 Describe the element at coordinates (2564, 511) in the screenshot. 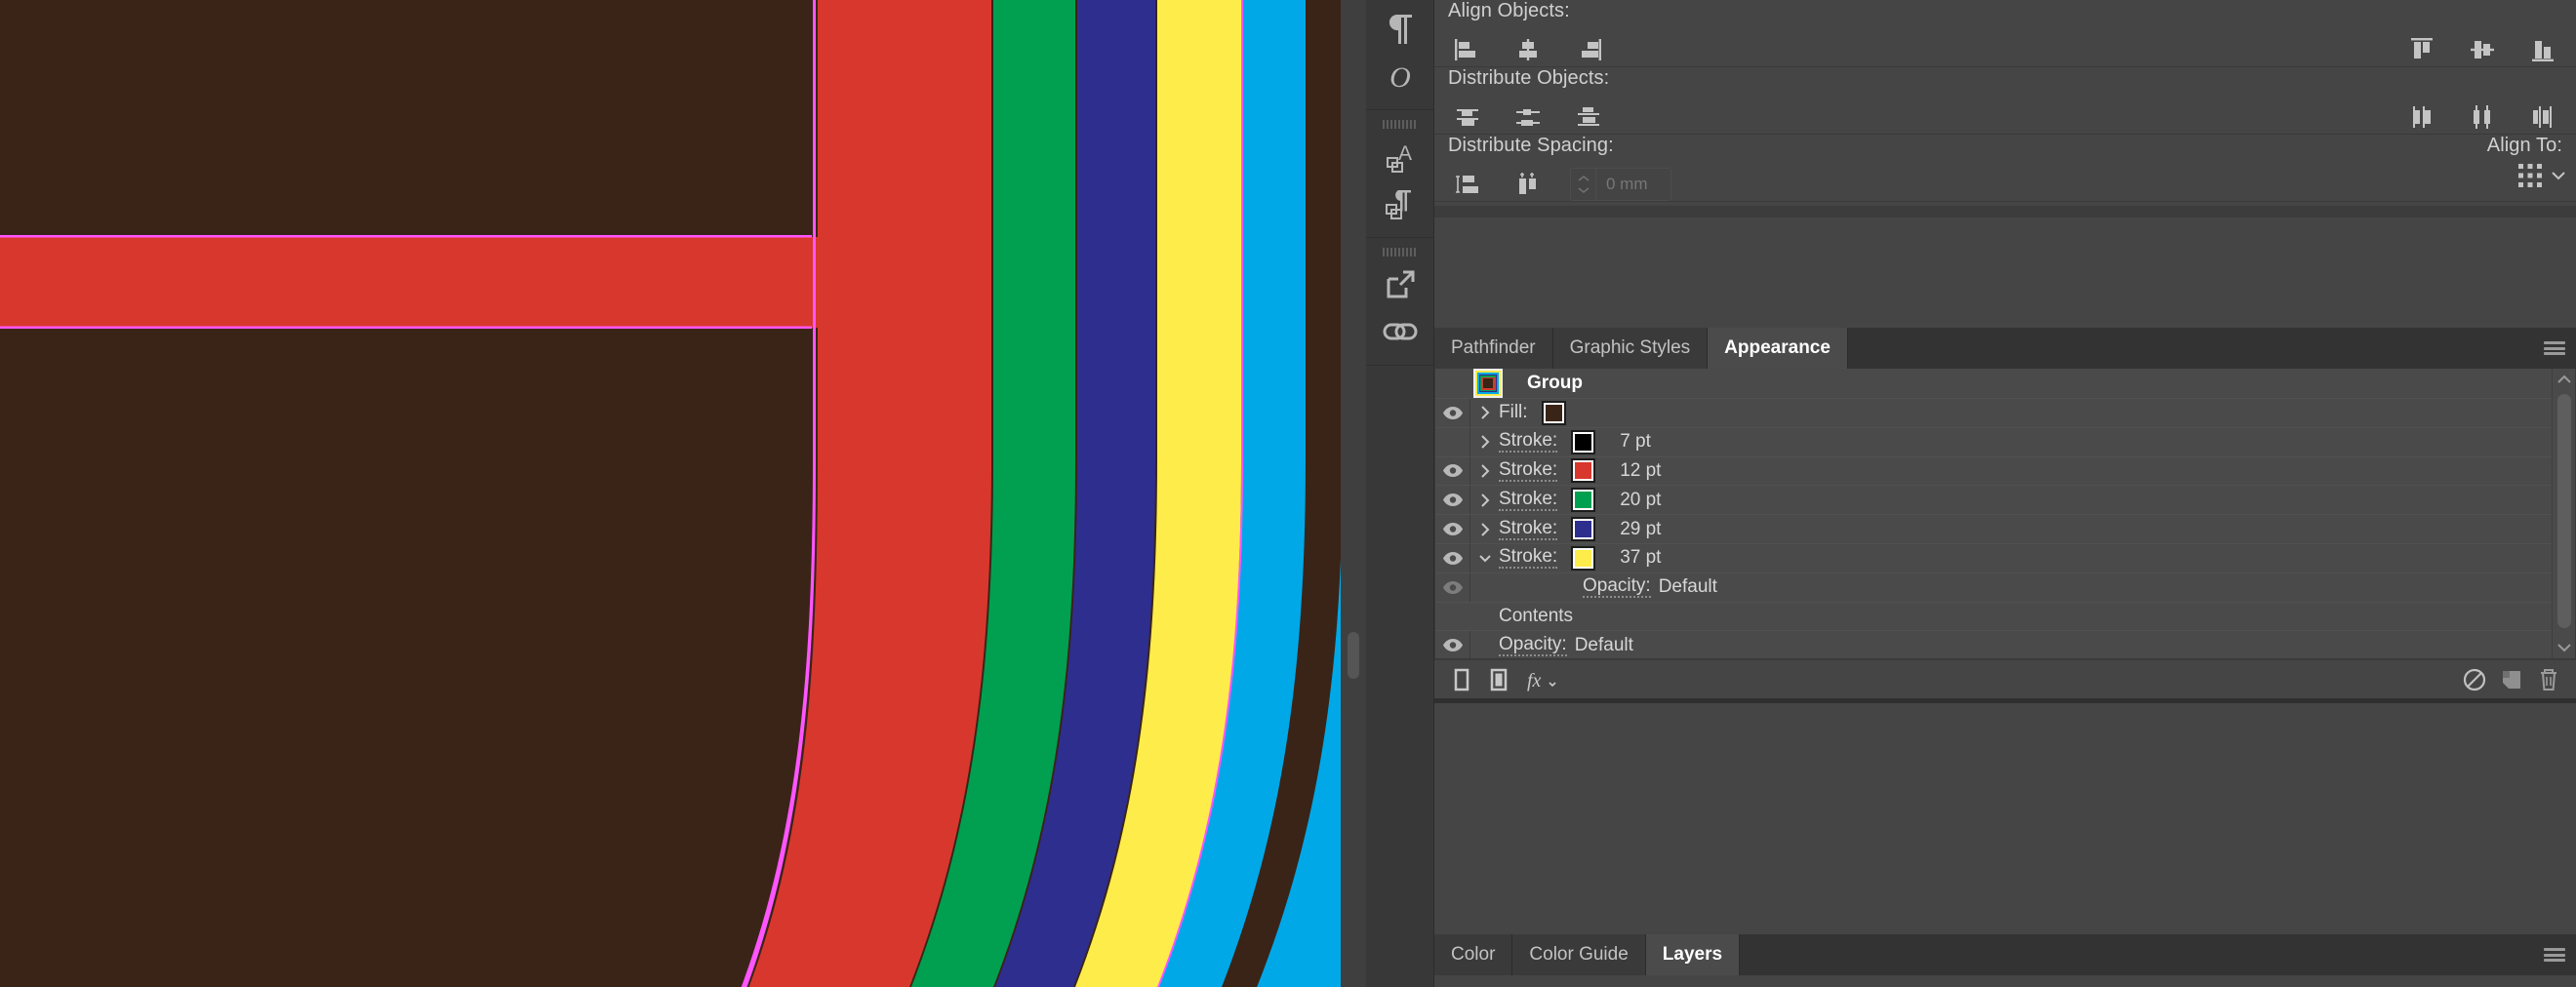

I see `appearance-scrollbar-thumb` at that location.